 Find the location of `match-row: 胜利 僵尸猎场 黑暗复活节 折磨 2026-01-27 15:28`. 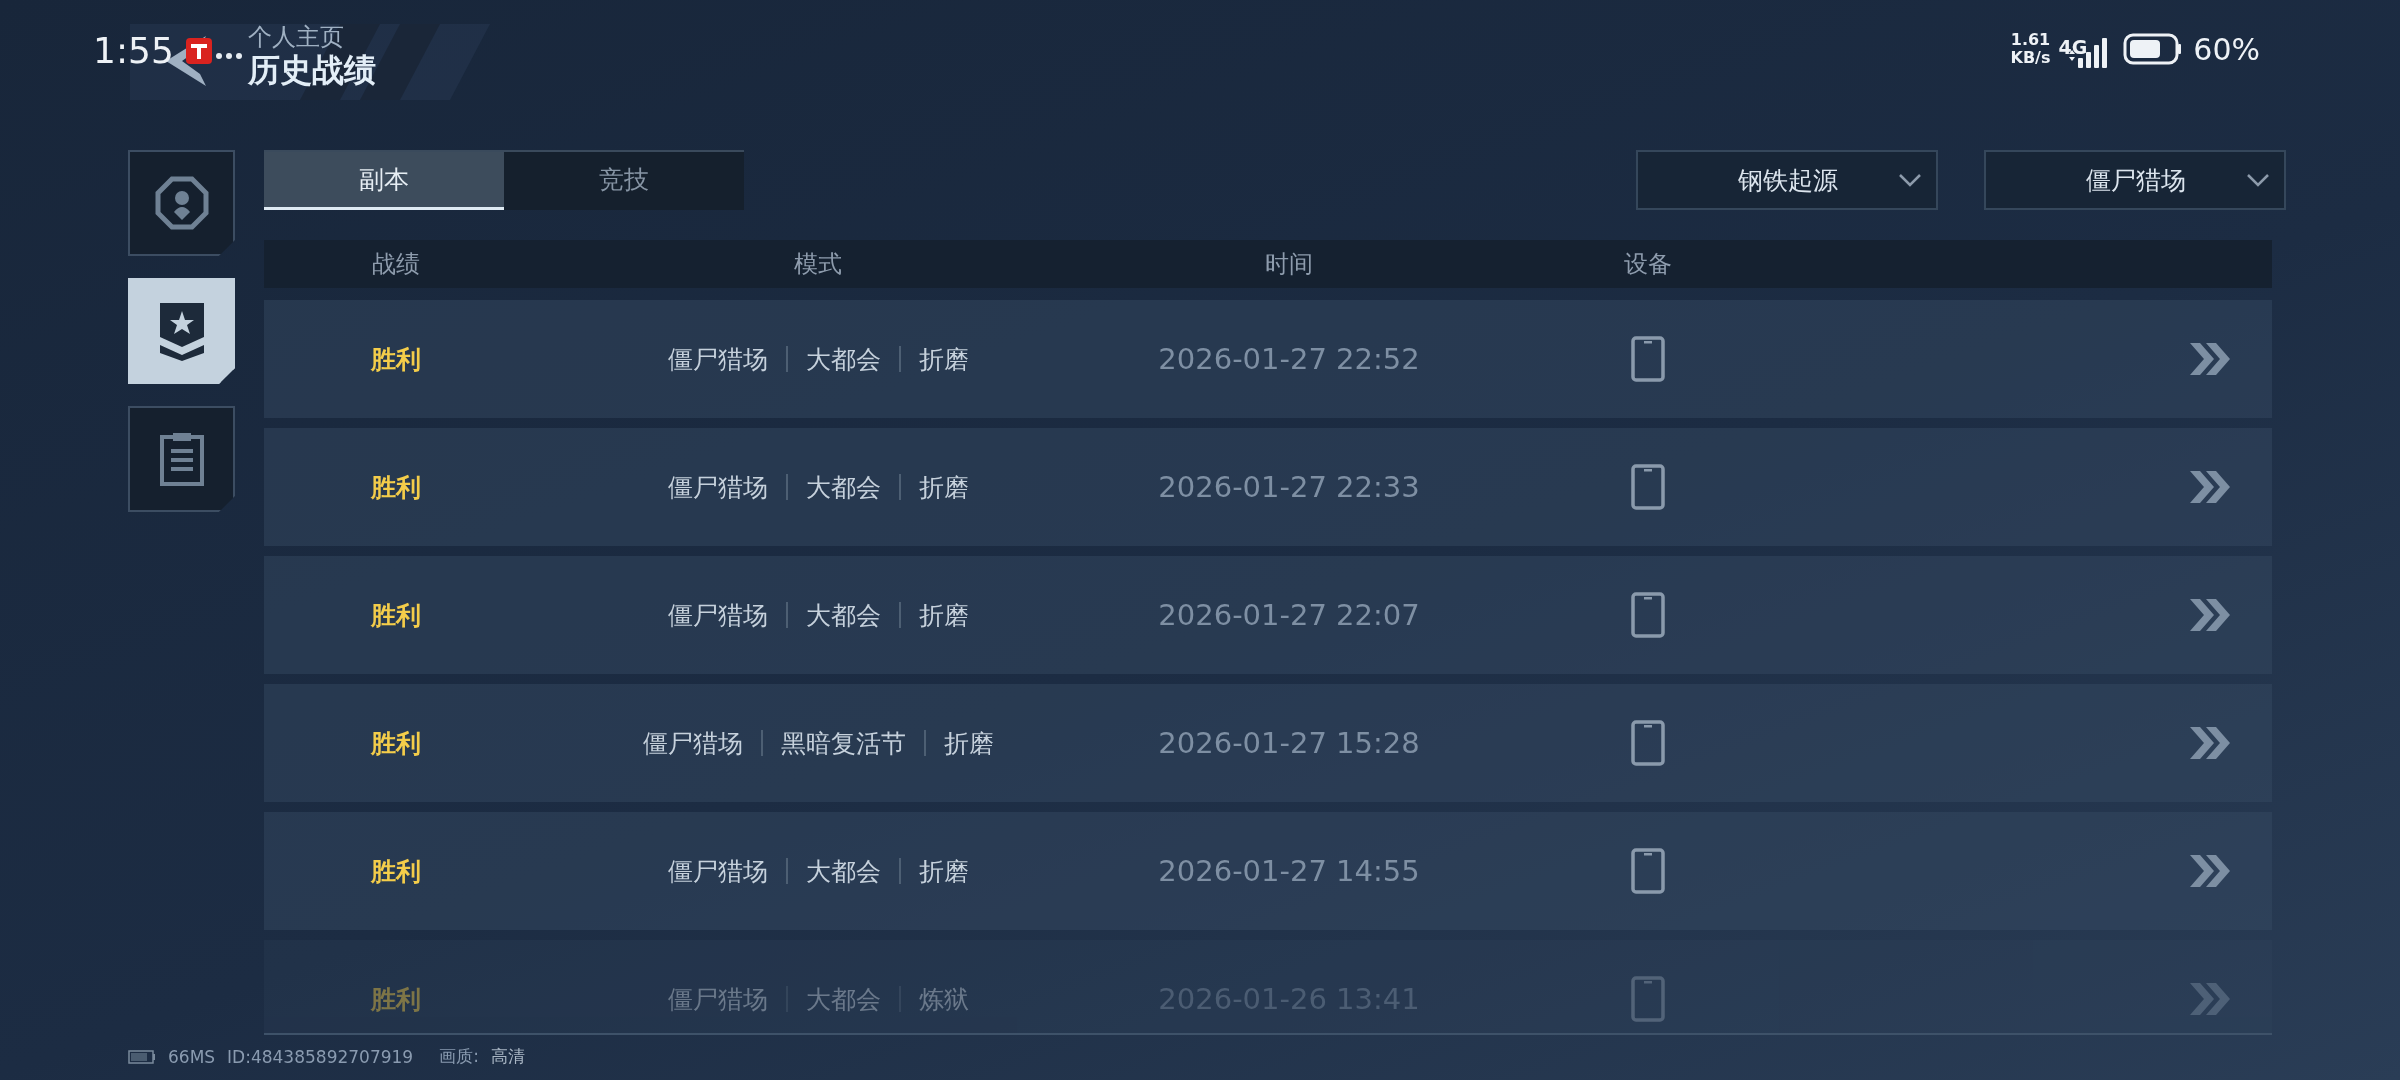

match-row: 胜利 僵尸猎场 黑暗复活节 折磨 2026-01-27 15:28 is located at coordinates (1268, 743).